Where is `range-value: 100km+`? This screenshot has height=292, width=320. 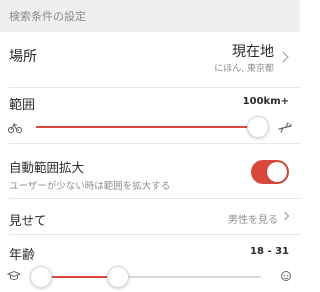 range-value: 100km+ is located at coordinates (265, 101).